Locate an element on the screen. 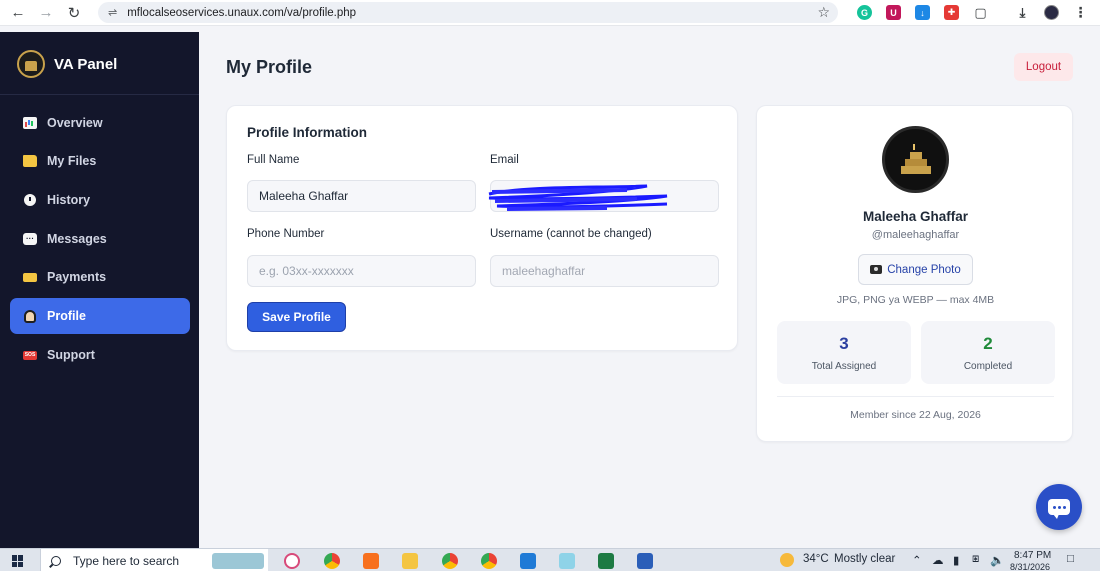 The width and height of the screenshot is (1100, 571). forward-icon: → is located at coordinates (46, 13).